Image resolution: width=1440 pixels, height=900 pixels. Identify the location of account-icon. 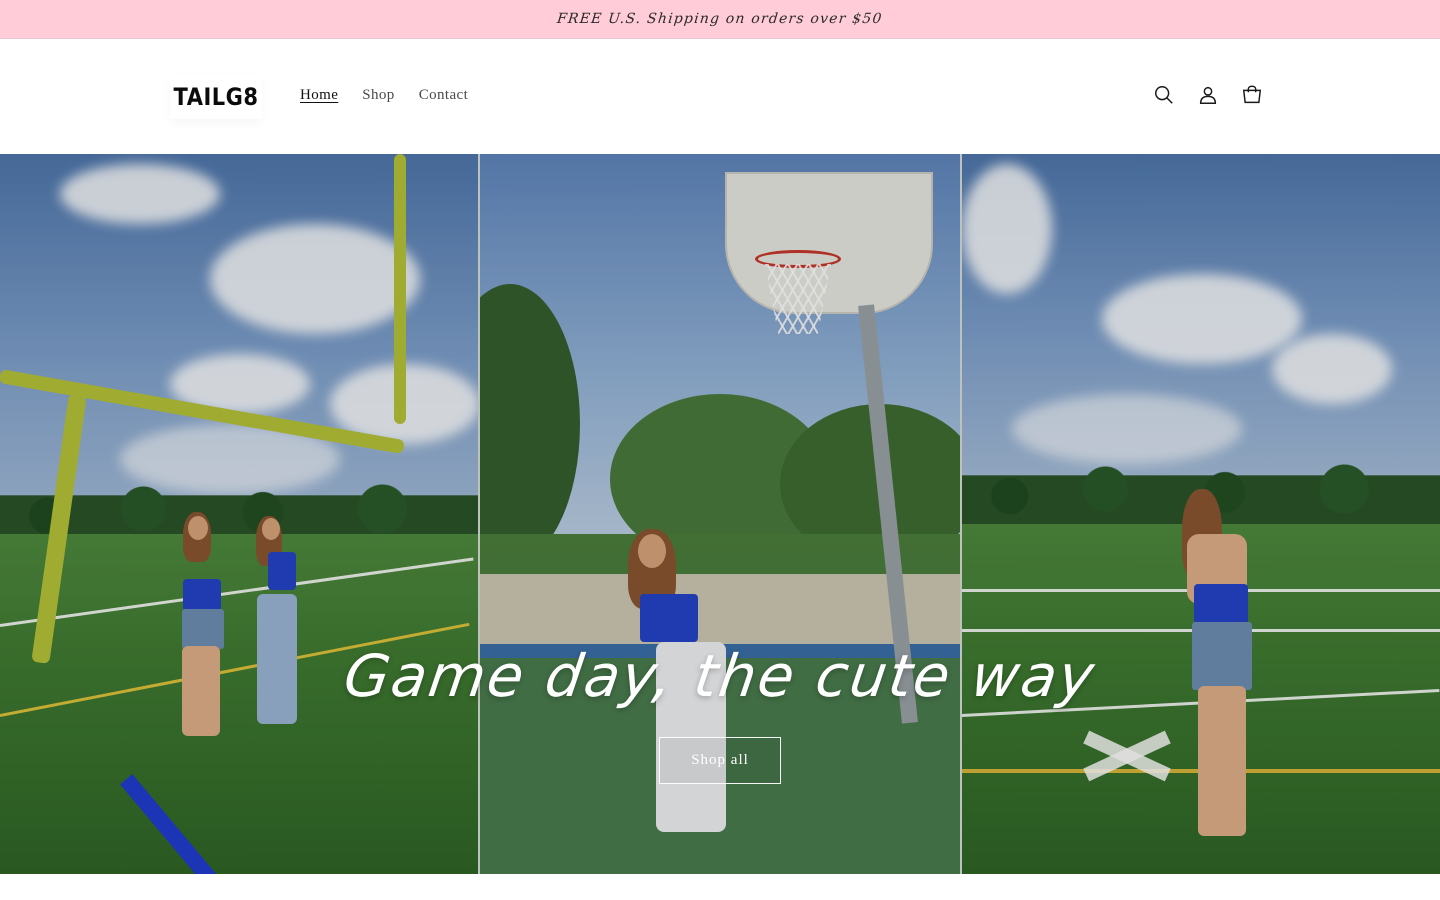
(1208, 95).